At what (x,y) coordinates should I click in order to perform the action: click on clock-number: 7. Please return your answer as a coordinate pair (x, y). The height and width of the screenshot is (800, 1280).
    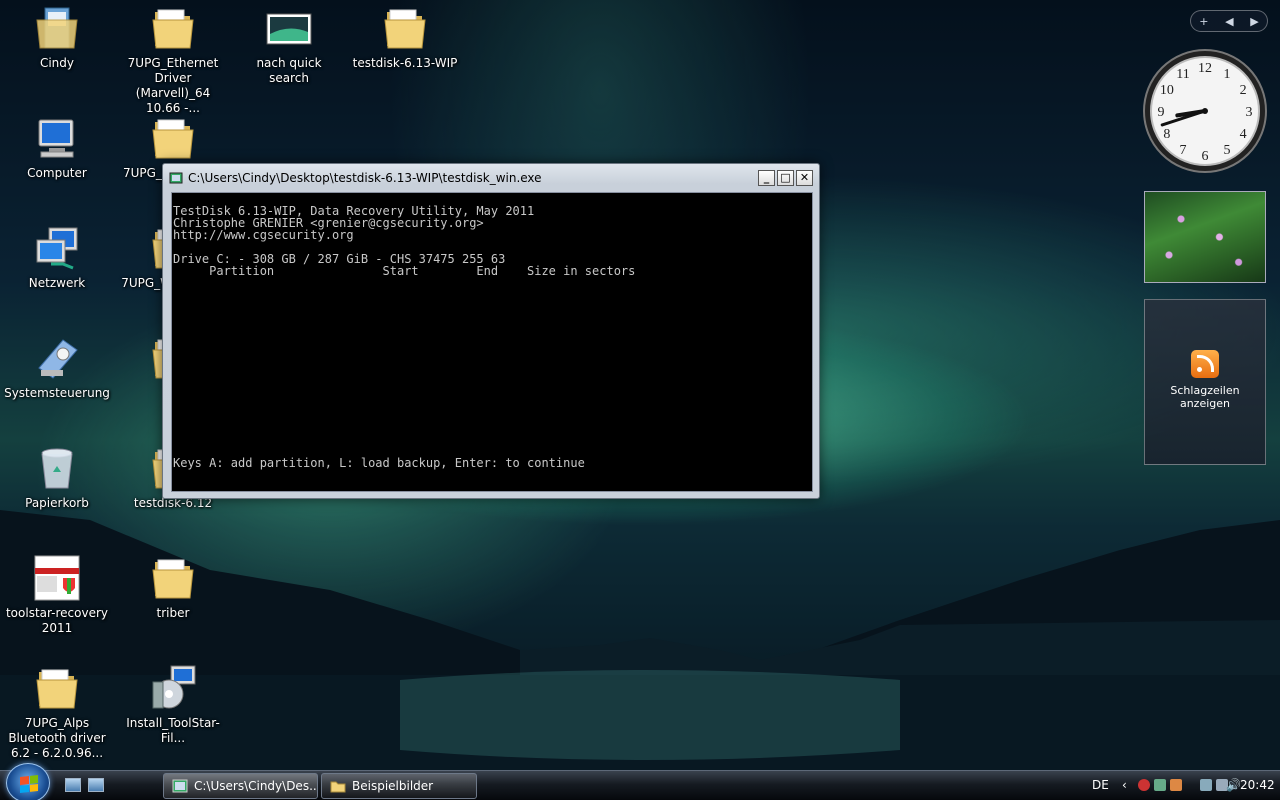
    Looking at the image, I should click on (1183, 150).